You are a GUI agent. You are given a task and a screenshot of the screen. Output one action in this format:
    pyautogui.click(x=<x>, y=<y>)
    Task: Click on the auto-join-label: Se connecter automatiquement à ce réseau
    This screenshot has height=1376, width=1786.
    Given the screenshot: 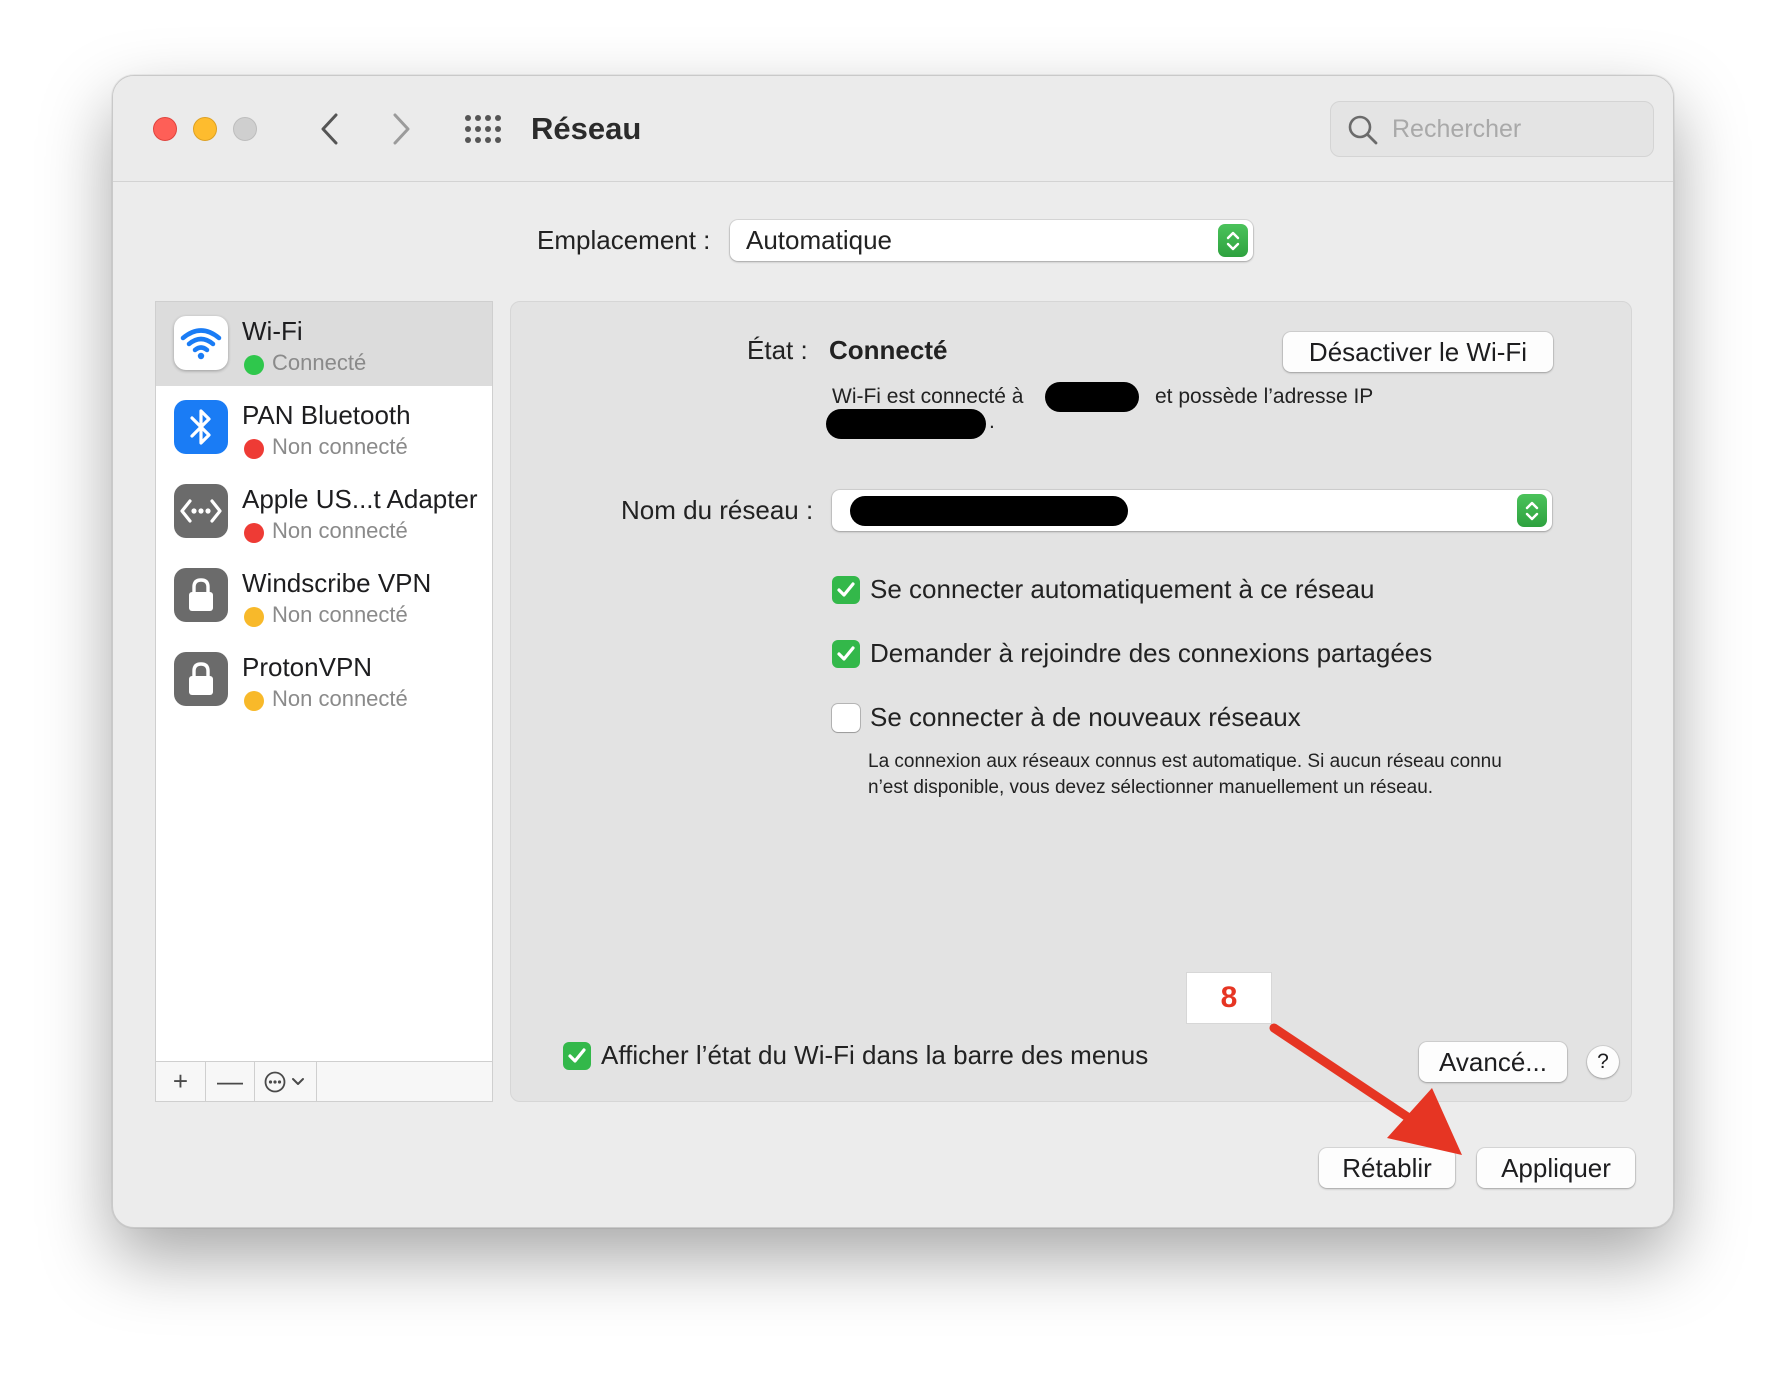 What is the action you would take?
    pyautogui.click(x=1122, y=589)
    